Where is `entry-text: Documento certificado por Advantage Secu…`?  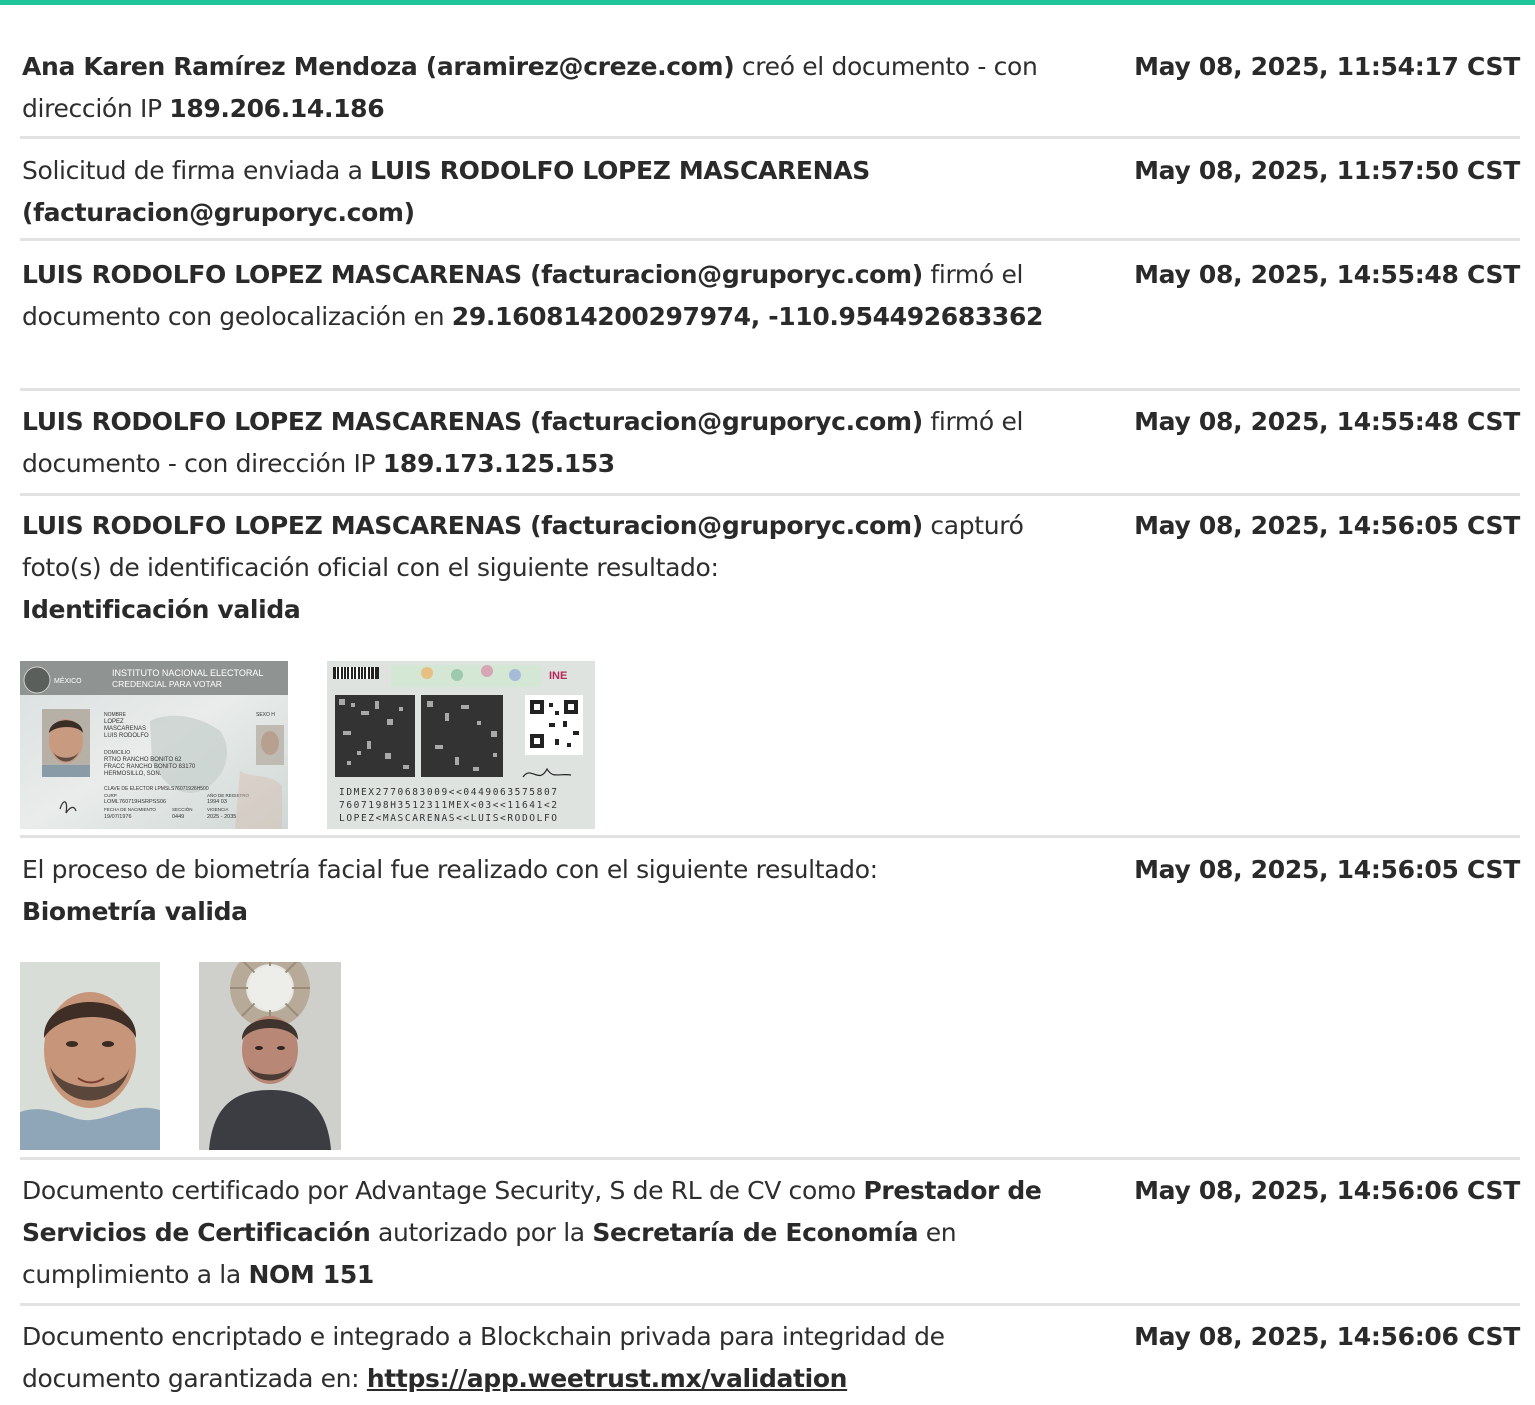 entry-text: Documento certificado por Advantage Secu… is located at coordinates (443, 1190).